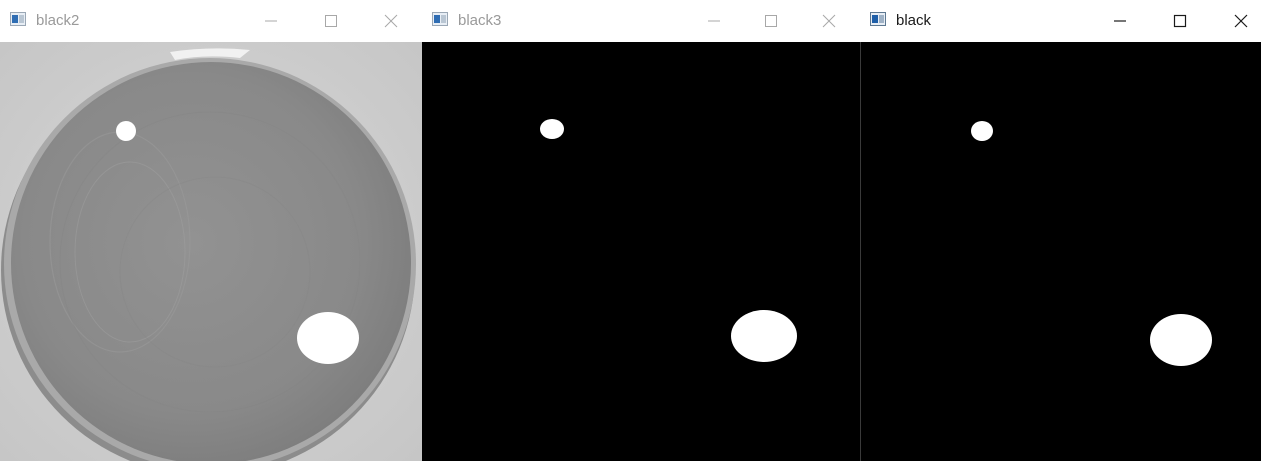  I want to click on title-bar: black, so click(1060, 21).